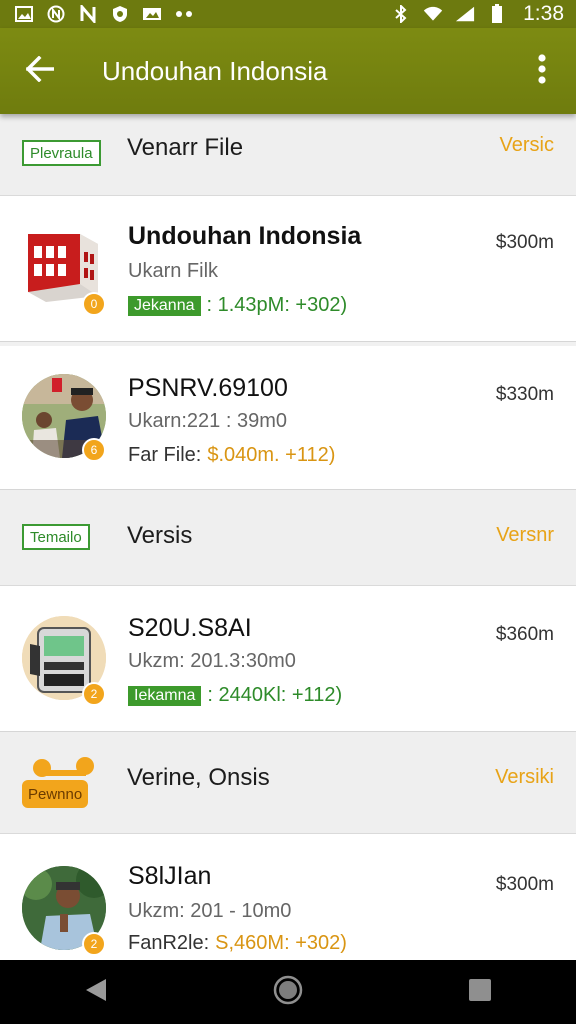  I want to click on item-price: $360m, so click(524, 634).